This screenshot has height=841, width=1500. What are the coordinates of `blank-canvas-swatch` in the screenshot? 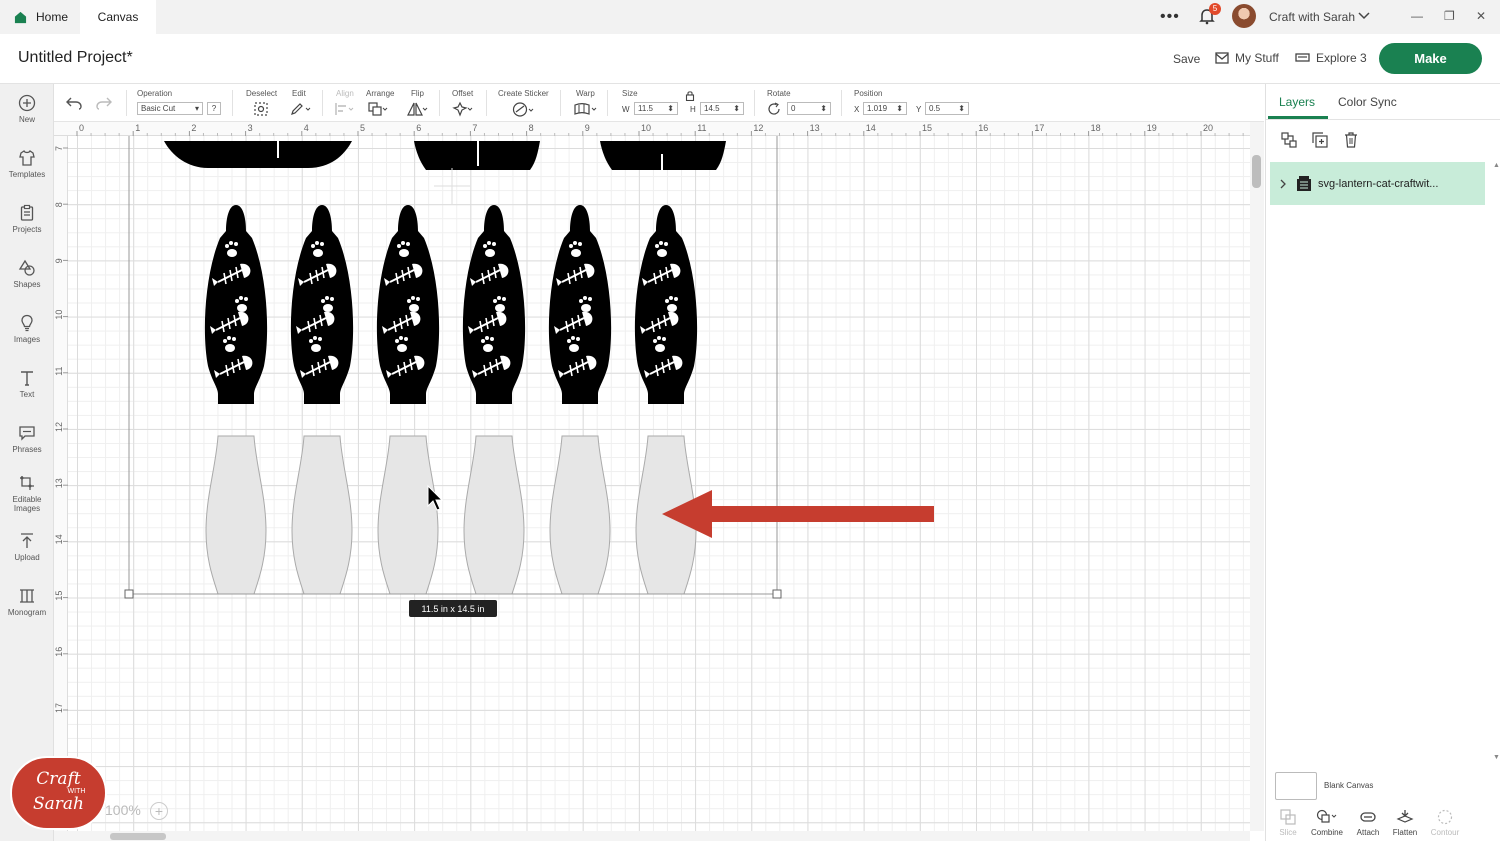 It's located at (1296, 786).